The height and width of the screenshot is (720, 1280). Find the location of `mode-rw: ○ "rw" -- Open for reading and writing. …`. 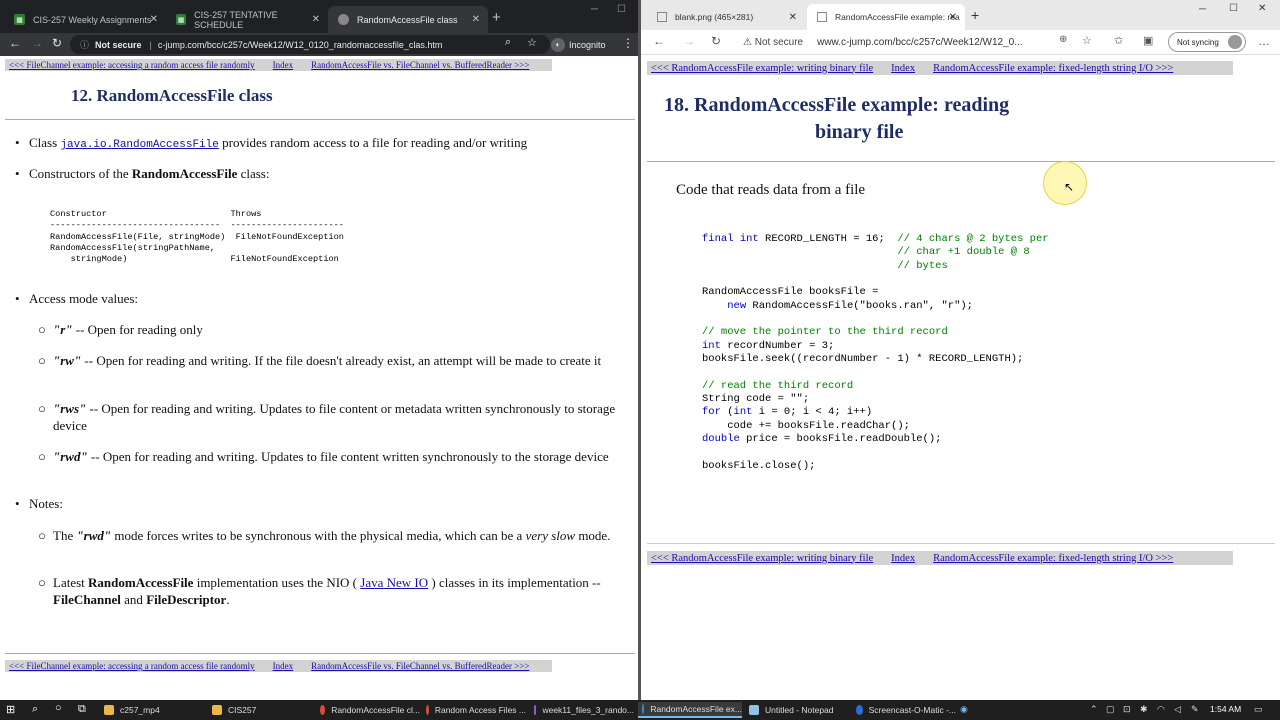

mode-rw: ○ "rw" -- Open for reading and writing. … is located at coordinates (320, 360).